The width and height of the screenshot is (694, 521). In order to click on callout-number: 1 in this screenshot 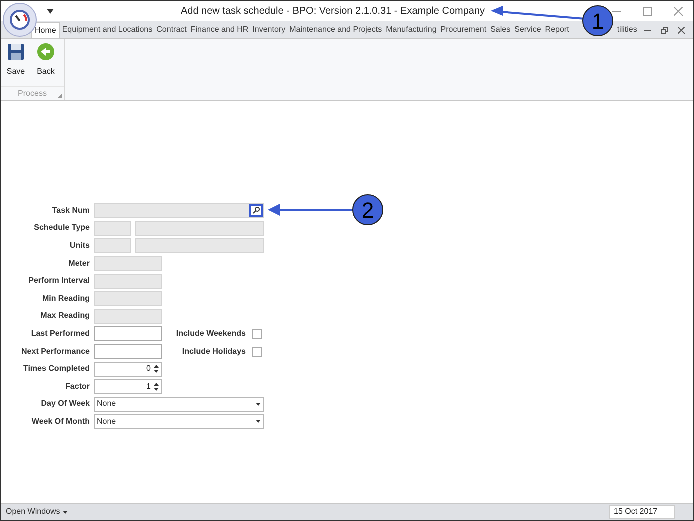, I will do `click(598, 21)`.